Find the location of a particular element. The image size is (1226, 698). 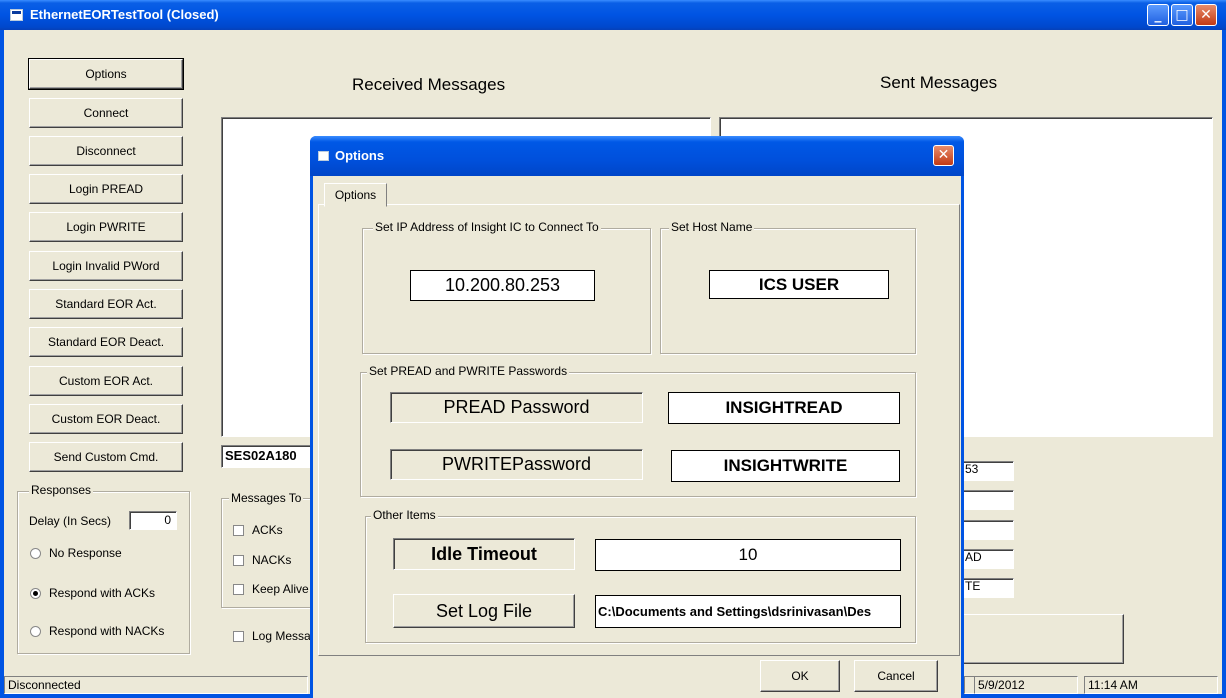

other-items-group-label: Other Items is located at coordinates (404, 515).